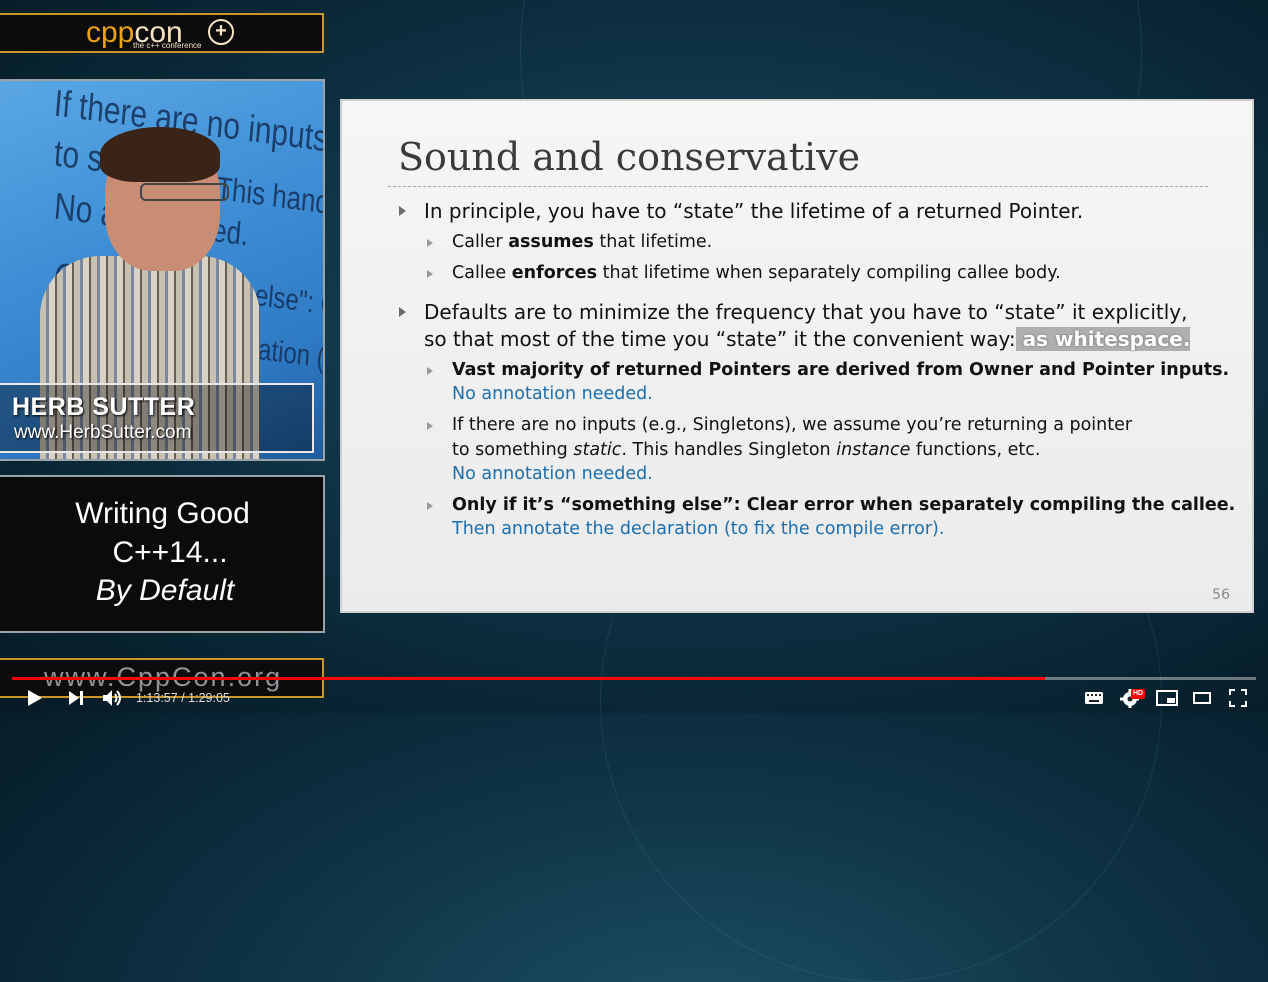  Describe the element at coordinates (162, 513) in the screenshot. I see `talk-title-line1: Writing Good` at that location.